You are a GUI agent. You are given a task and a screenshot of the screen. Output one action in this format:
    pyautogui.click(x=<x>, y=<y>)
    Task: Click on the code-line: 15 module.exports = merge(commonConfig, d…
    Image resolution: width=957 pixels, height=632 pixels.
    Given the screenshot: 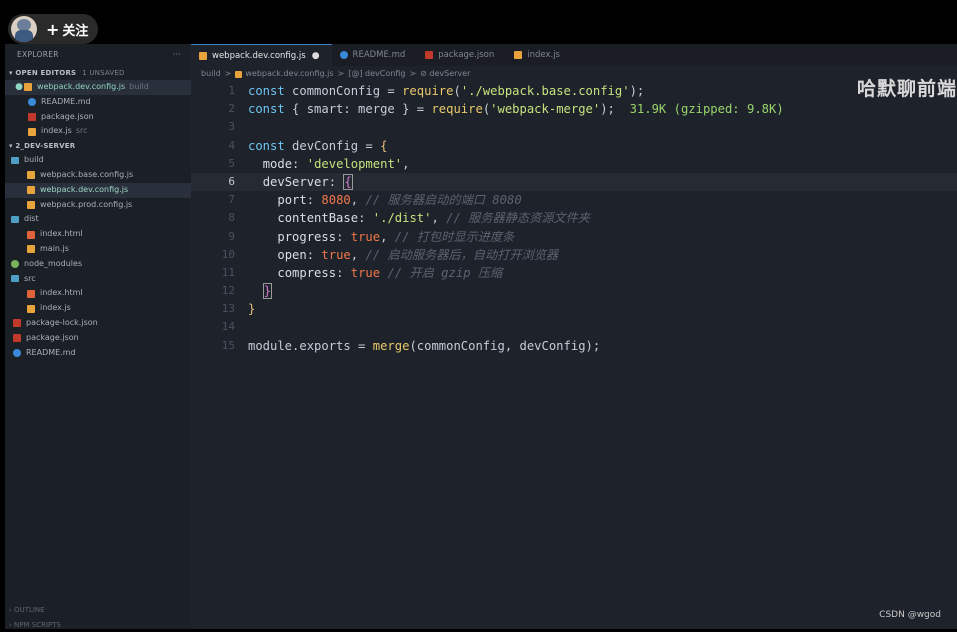 What is the action you would take?
    pyautogui.click(x=574, y=346)
    